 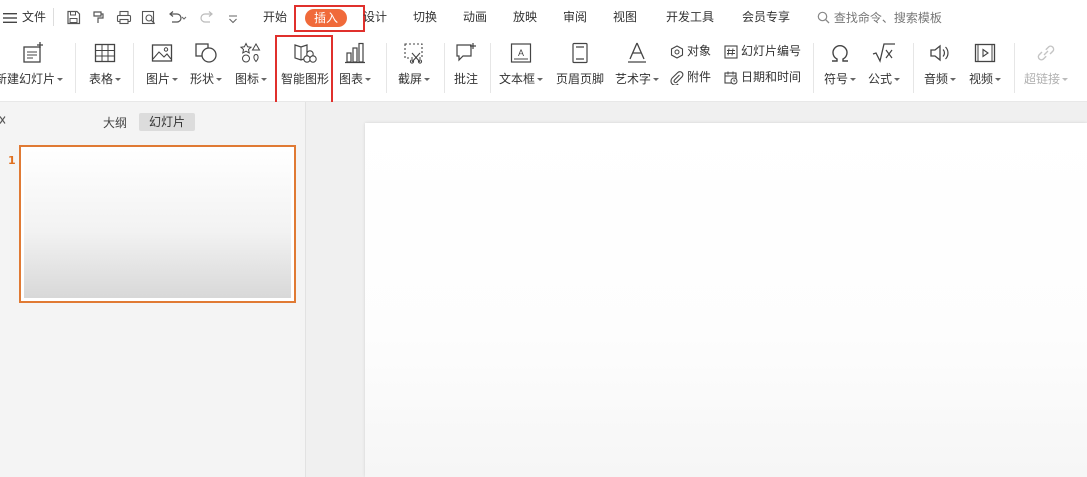 I want to click on bar-chart-icon, so click(x=355, y=53).